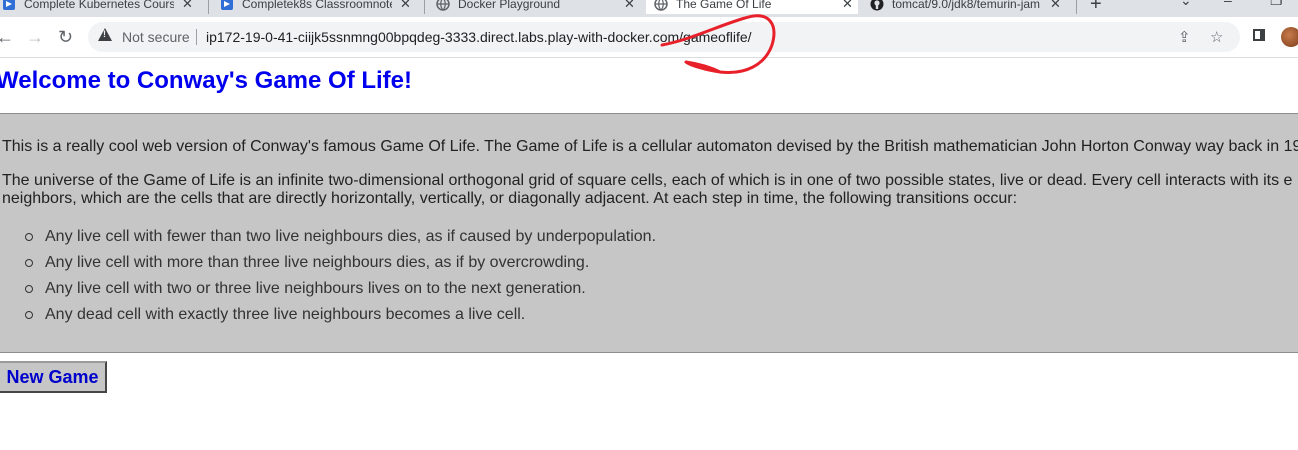 Image resolution: width=1298 pixels, height=450 pixels. I want to click on share-icon: ⇪, so click(1184, 37).